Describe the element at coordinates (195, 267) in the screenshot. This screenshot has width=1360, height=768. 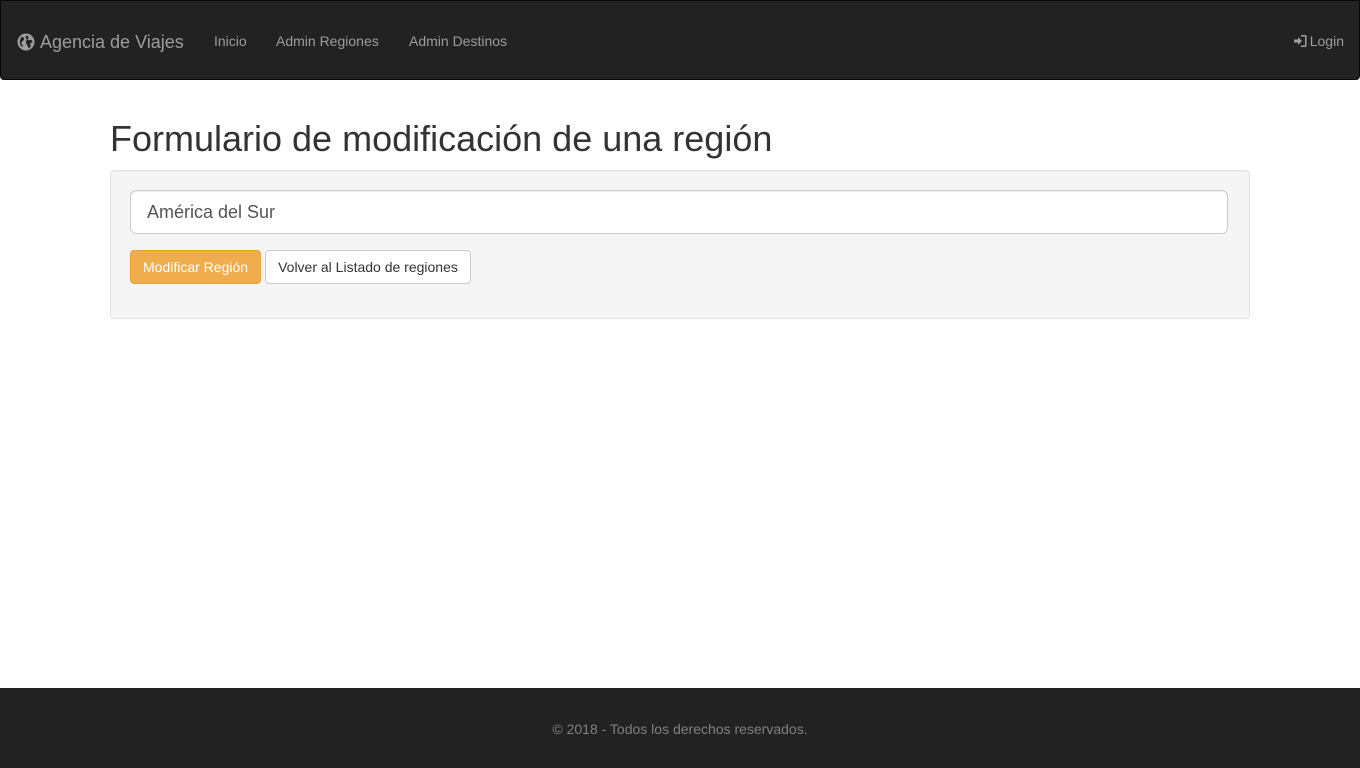
I see `modify-region-button: Modificar Región` at that location.